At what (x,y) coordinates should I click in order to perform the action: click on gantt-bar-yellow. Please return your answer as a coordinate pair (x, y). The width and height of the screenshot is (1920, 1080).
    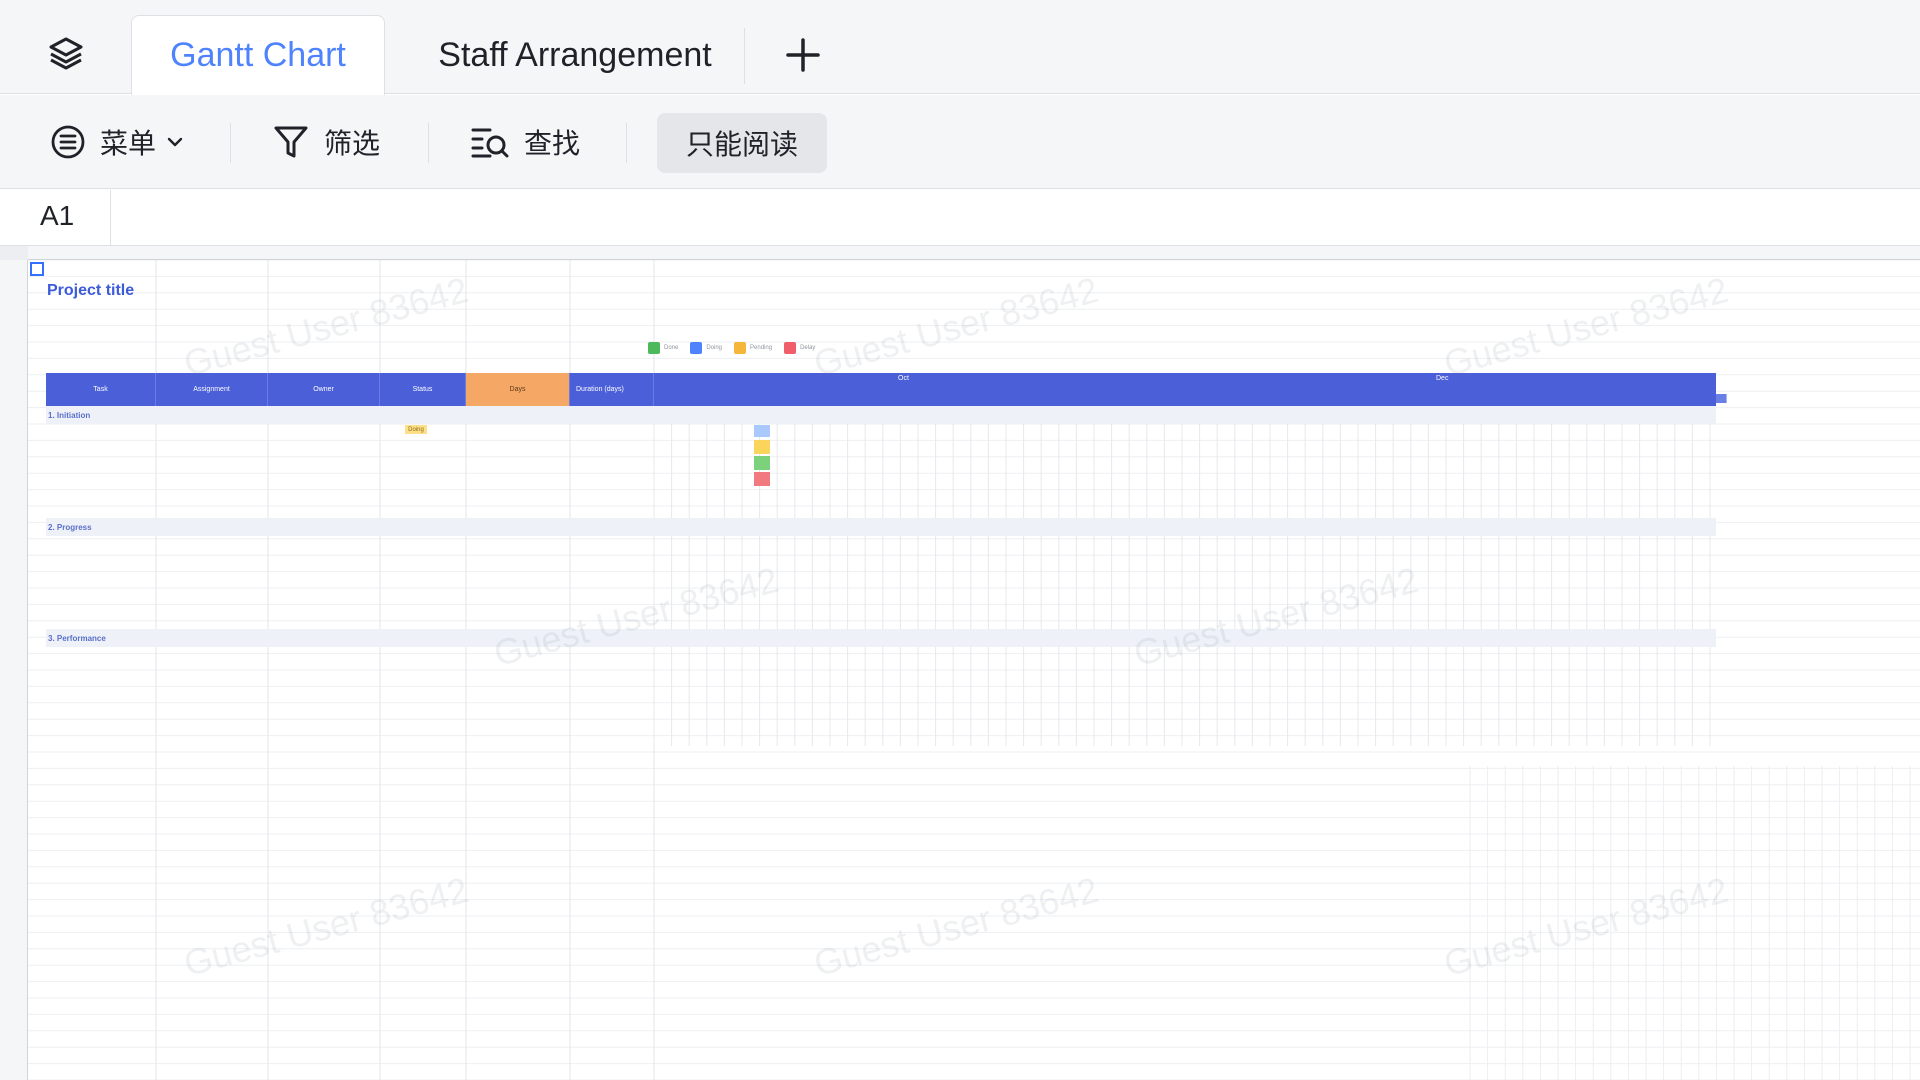
    Looking at the image, I should click on (762, 447).